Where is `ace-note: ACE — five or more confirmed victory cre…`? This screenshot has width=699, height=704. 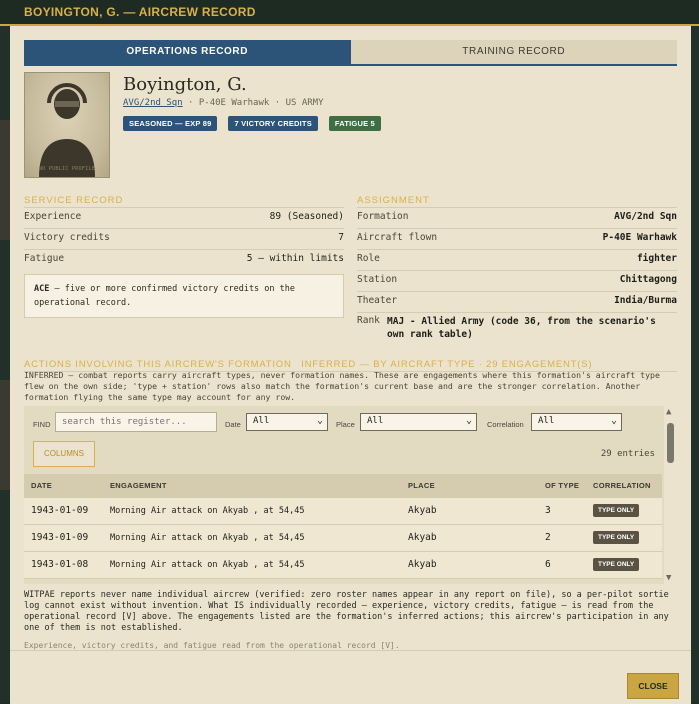
ace-note: ACE — five or more confirmed victory cre… is located at coordinates (184, 296).